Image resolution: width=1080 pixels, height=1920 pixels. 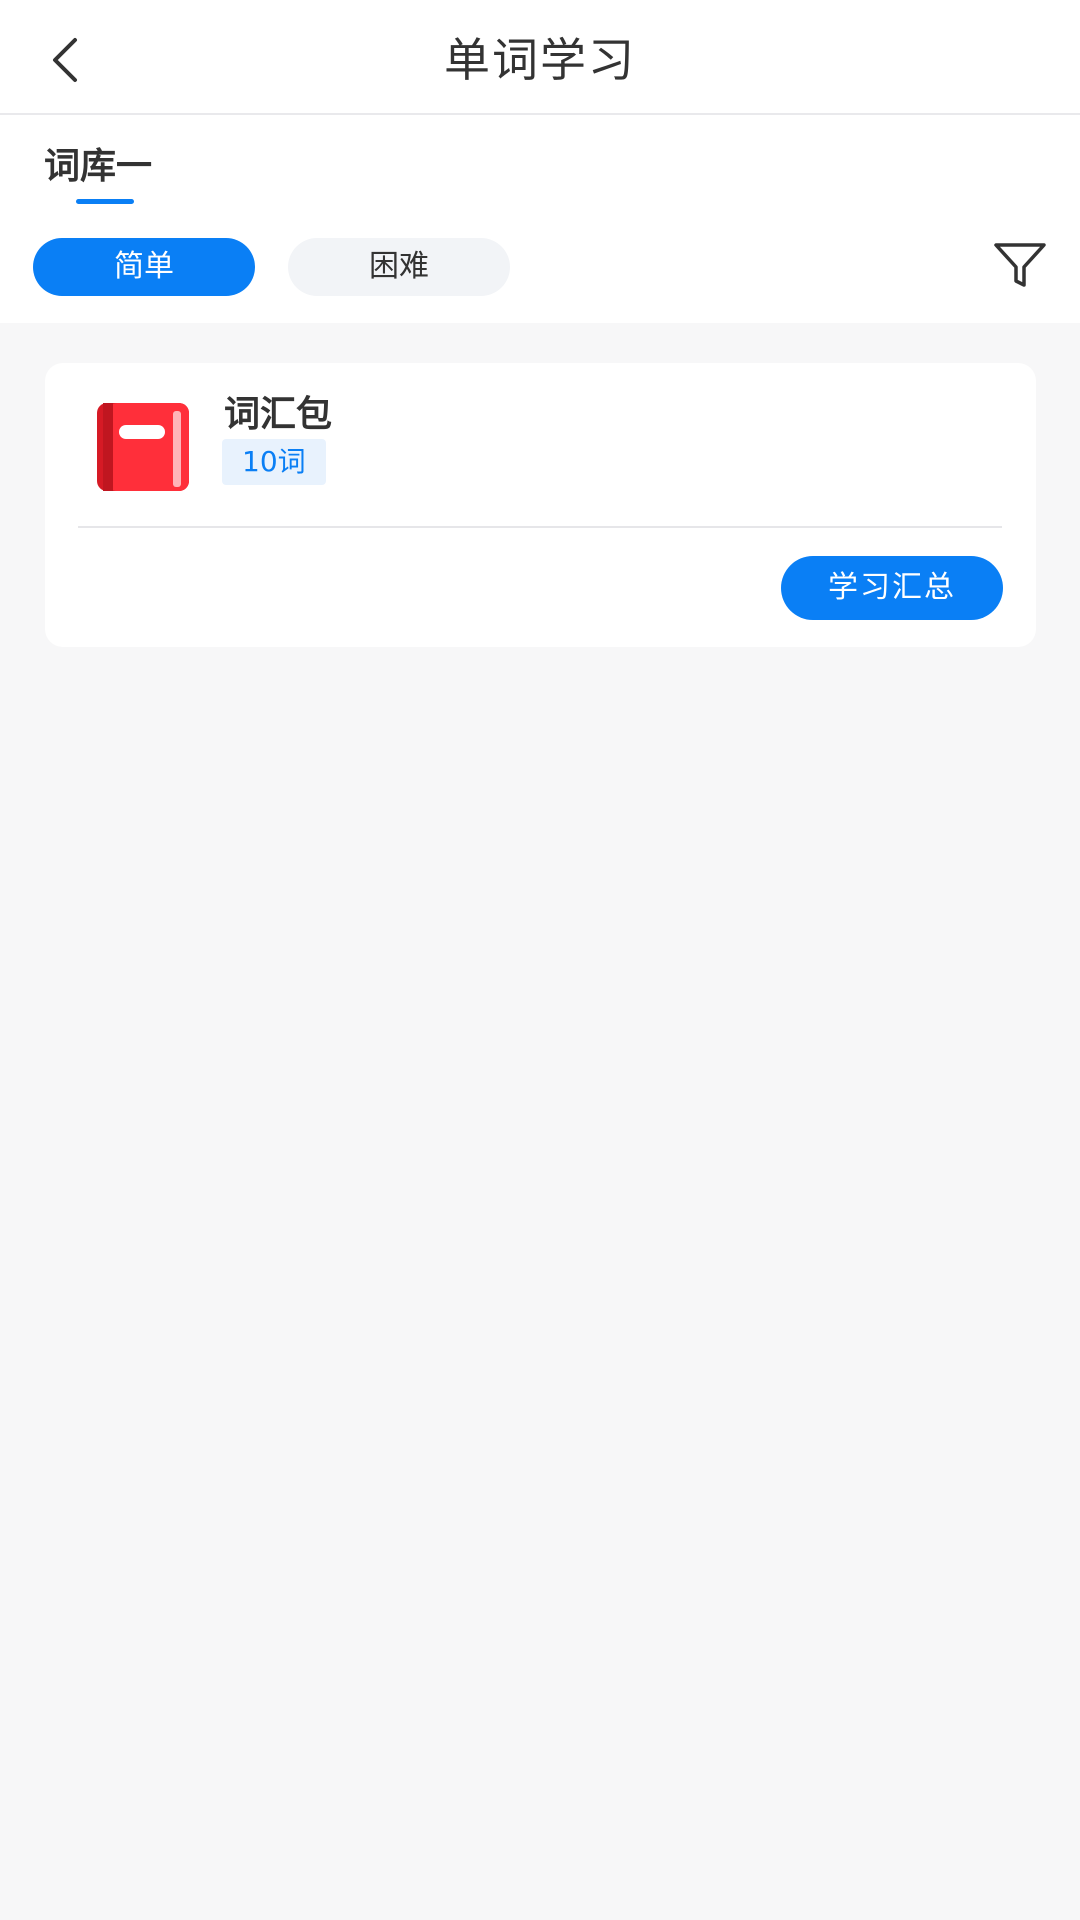 I want to click on card-divider, so click(x=540, y=527).